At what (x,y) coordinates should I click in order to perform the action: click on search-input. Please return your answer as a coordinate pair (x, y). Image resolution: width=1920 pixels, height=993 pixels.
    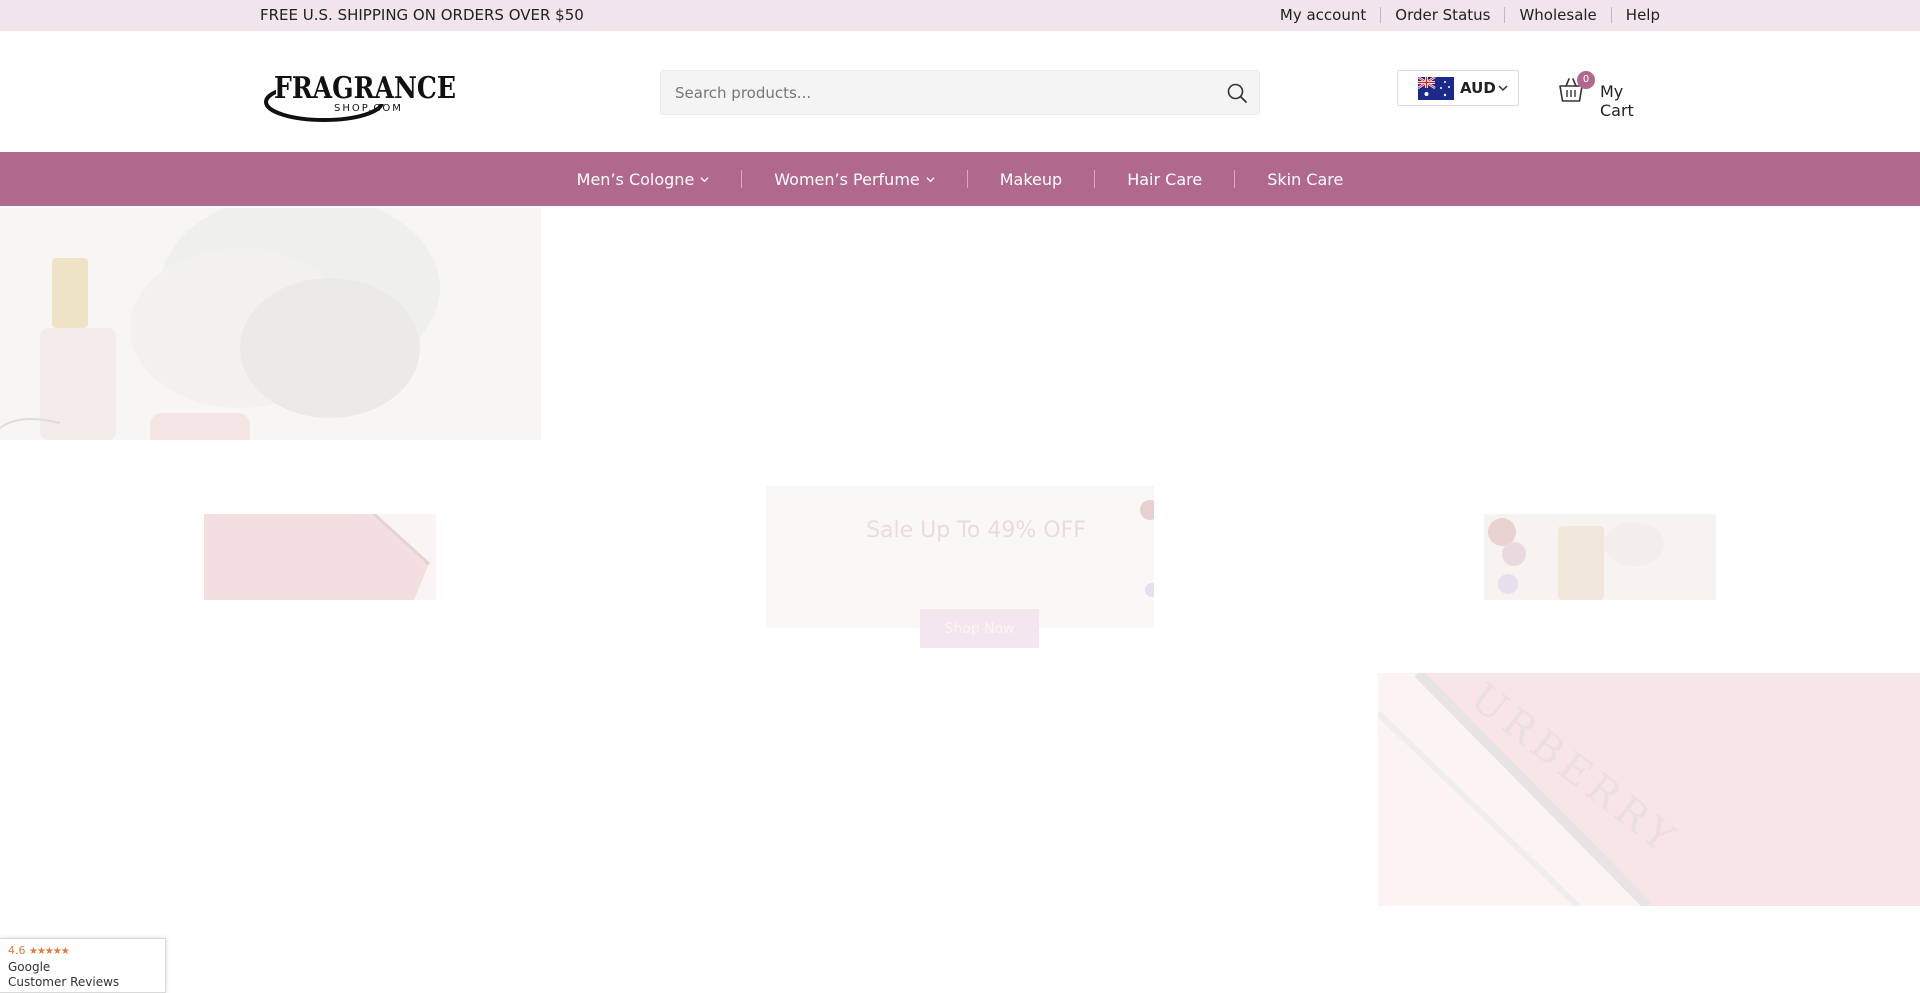
    Looking at the image, I should click on (945, 92).